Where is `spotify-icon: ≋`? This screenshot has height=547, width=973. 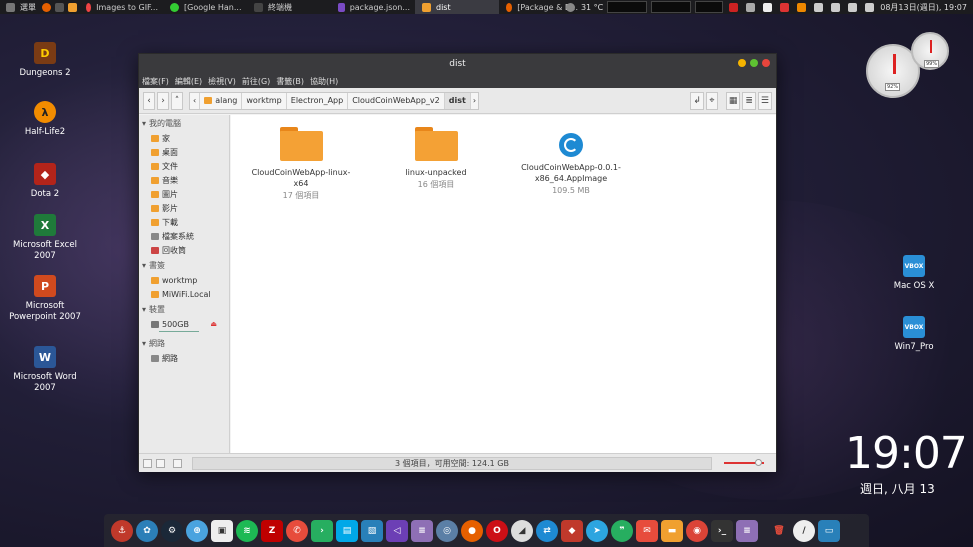 spotify-icon: ≋ is located at coordinates (247, 530).